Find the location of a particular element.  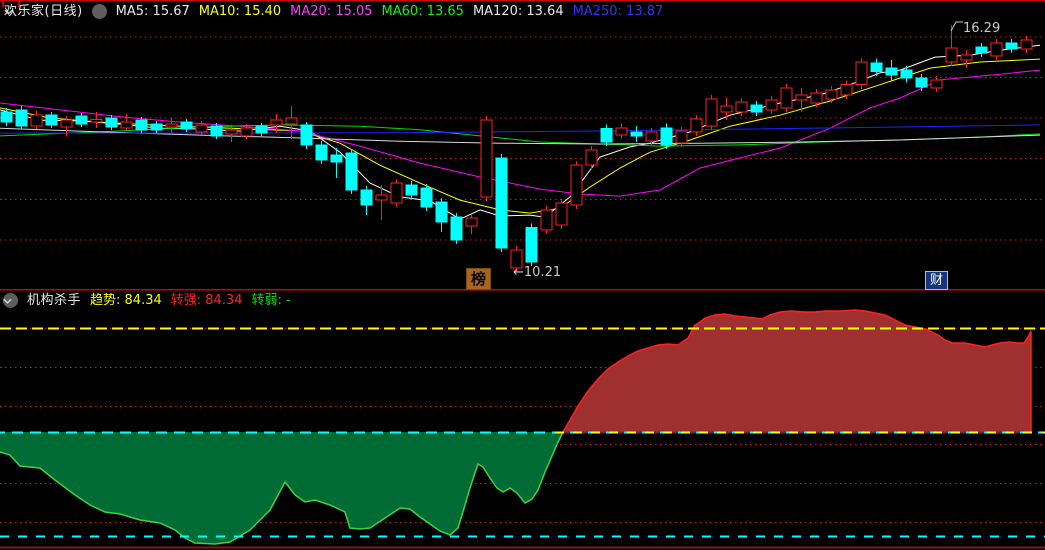

legend-ma60: MA60: 13.65 is located at coordinates (422, 11).